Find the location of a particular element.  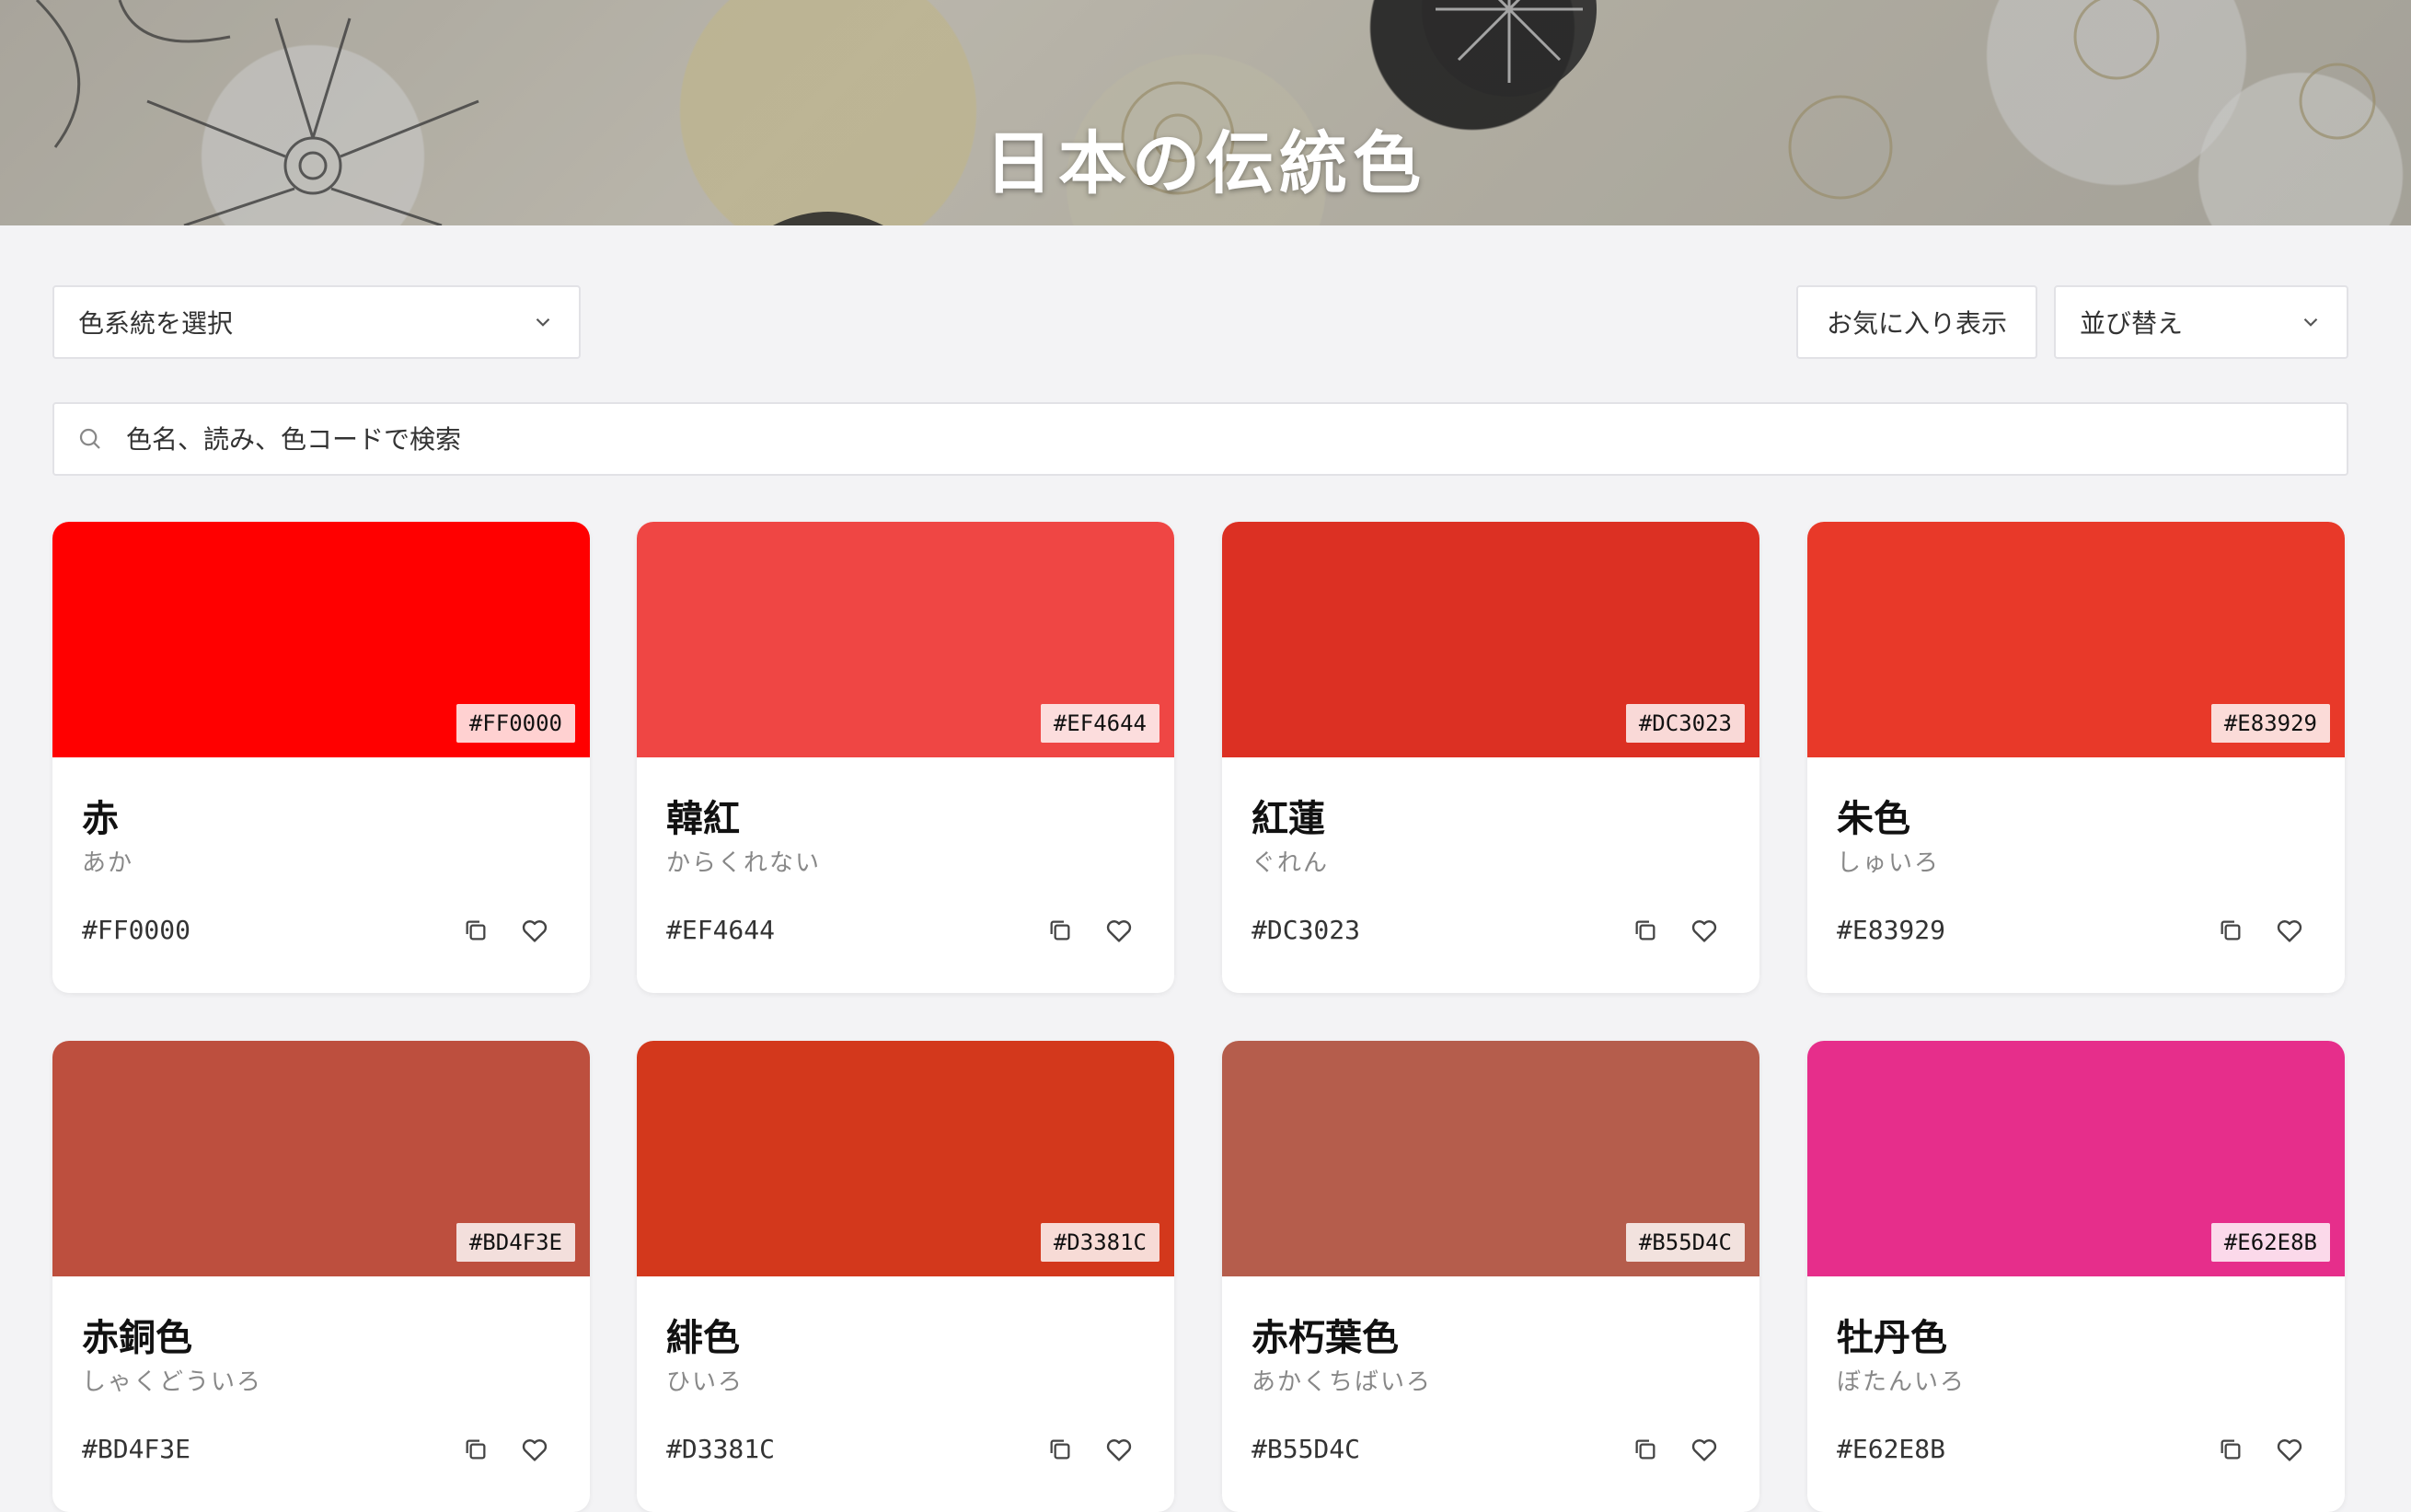

color-code: #D3381C is located at coordinates (721, 1449).